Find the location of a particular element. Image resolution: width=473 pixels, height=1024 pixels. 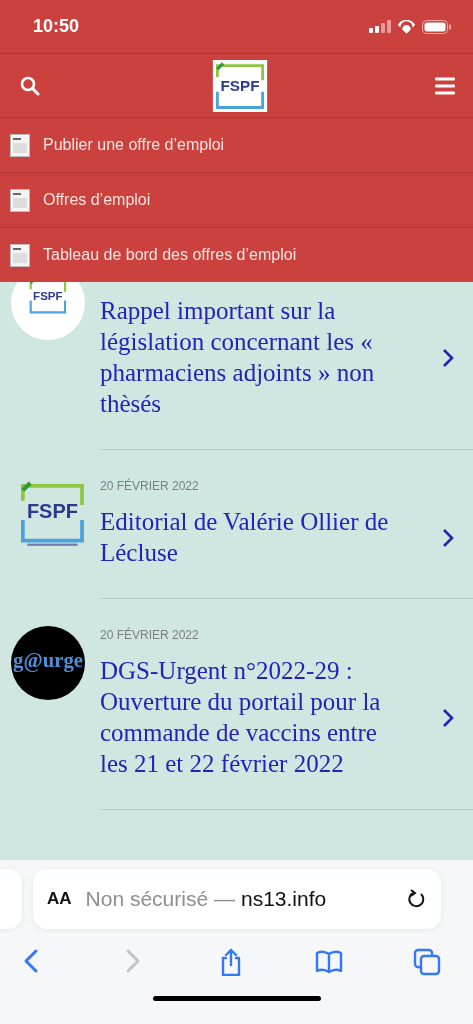

book-icon is located at coordinates (328, 962).